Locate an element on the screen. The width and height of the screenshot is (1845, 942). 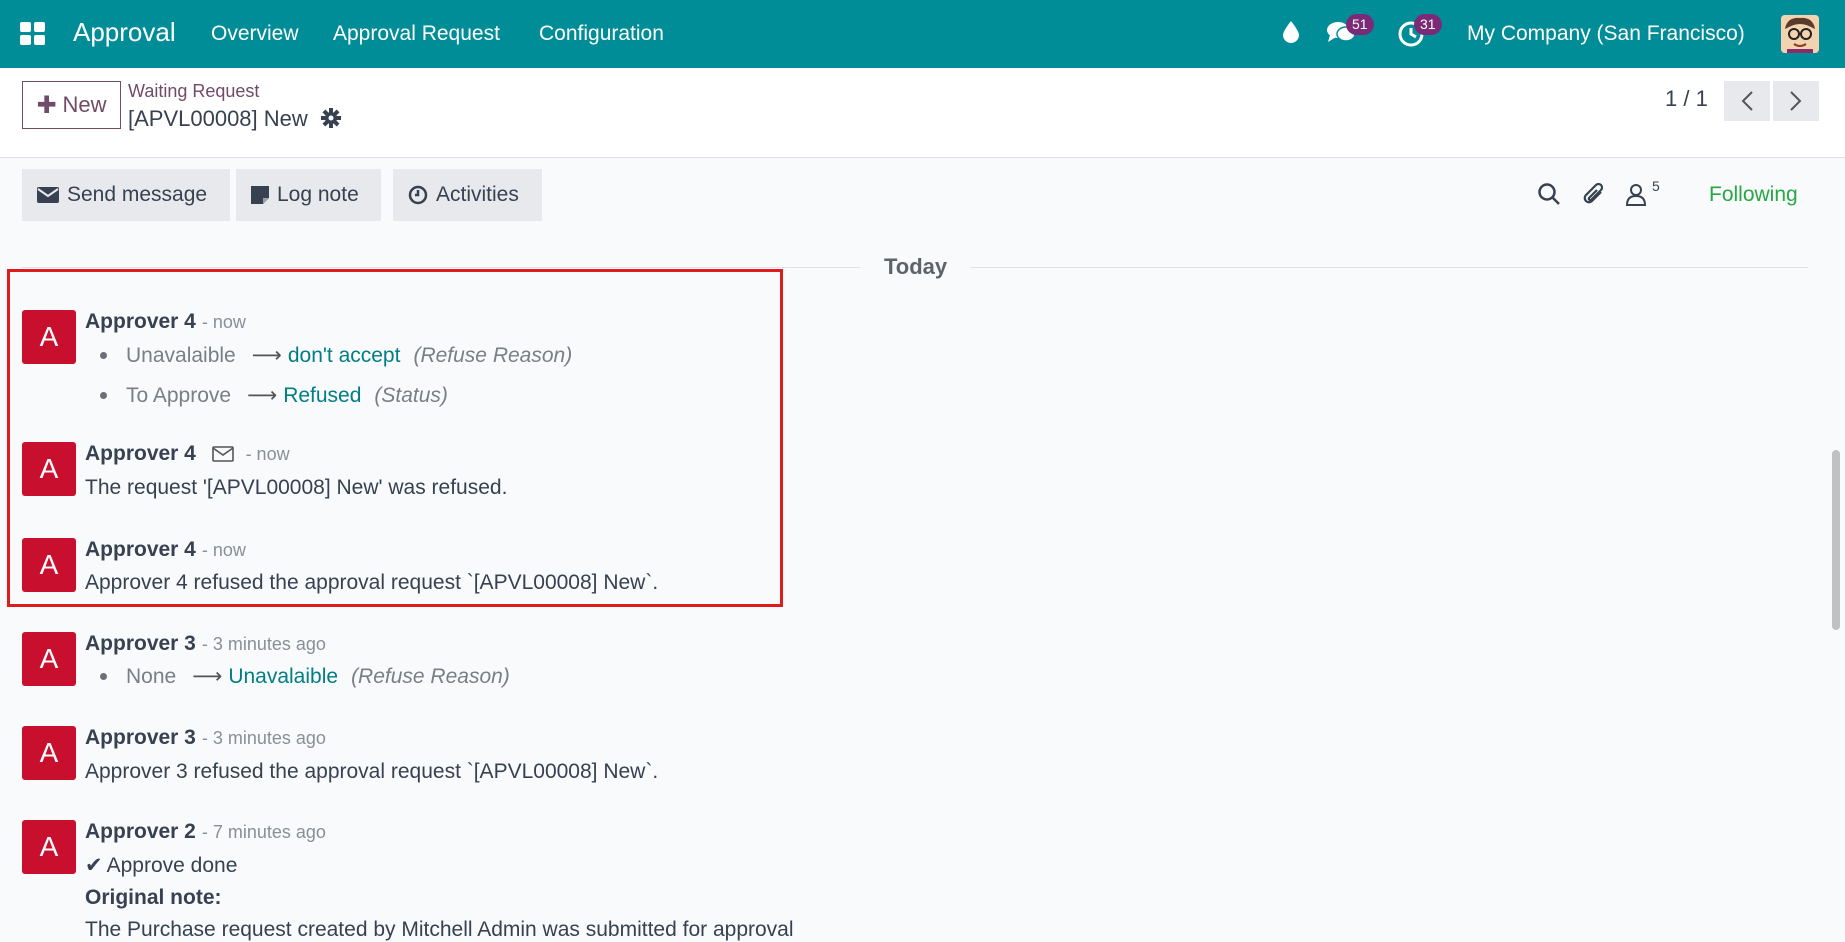
activities-clock-icon: 31 is located at coordinates (1420, 33).